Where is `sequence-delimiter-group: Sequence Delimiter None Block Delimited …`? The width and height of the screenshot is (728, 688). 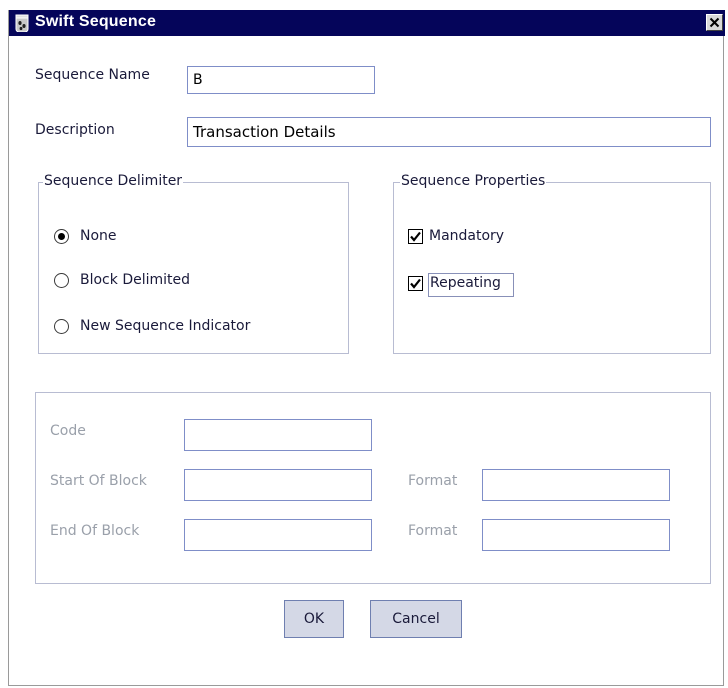 sequence-delimiter-group: Sequence Delimiter None Block Delimited … is located at coordinates (193, 263).